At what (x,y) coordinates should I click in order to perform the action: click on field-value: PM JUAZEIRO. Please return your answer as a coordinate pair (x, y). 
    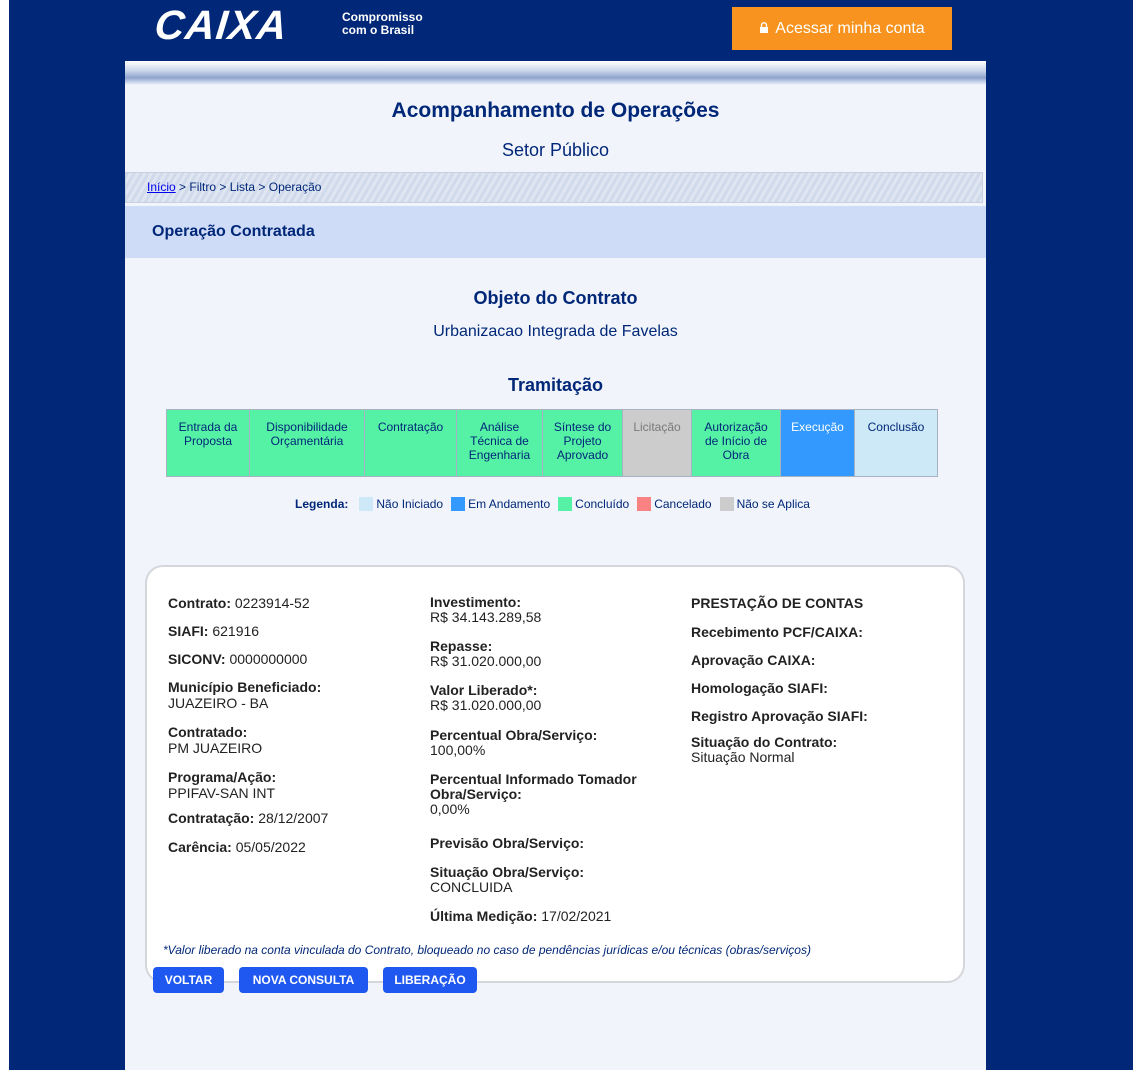
    Looking at the image, I should click on (215, 748).